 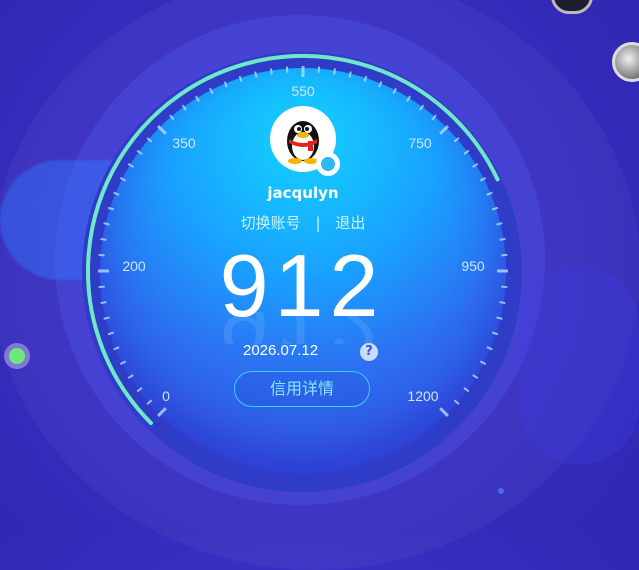 What do you see at coordinates (369, 352) in the screenshot?
I see `question-icon: ?` at bounding box center [369, 352].